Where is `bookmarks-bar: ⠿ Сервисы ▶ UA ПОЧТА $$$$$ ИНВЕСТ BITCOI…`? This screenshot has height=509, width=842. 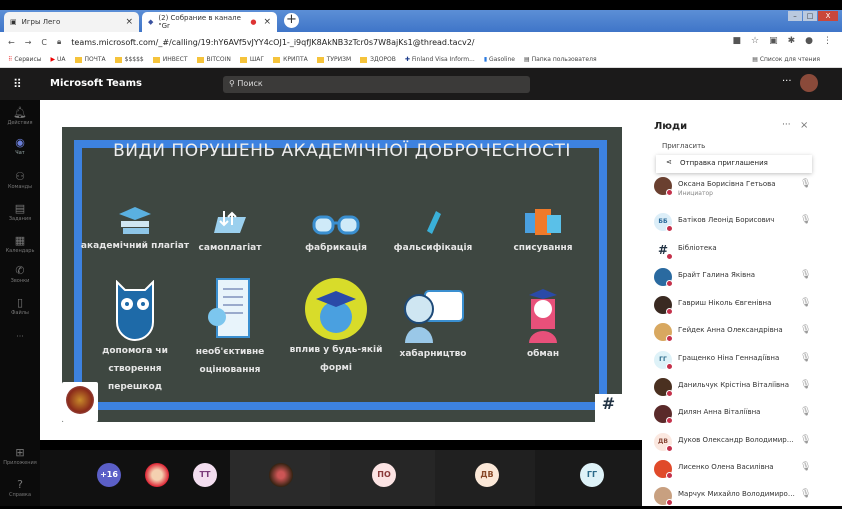 bookmarks-bar: ⠿ Сервисы ▶ UA ПОЧТА $$$$$ ИНВЕСТ BITCOI… is located at coordinates (421, 60).